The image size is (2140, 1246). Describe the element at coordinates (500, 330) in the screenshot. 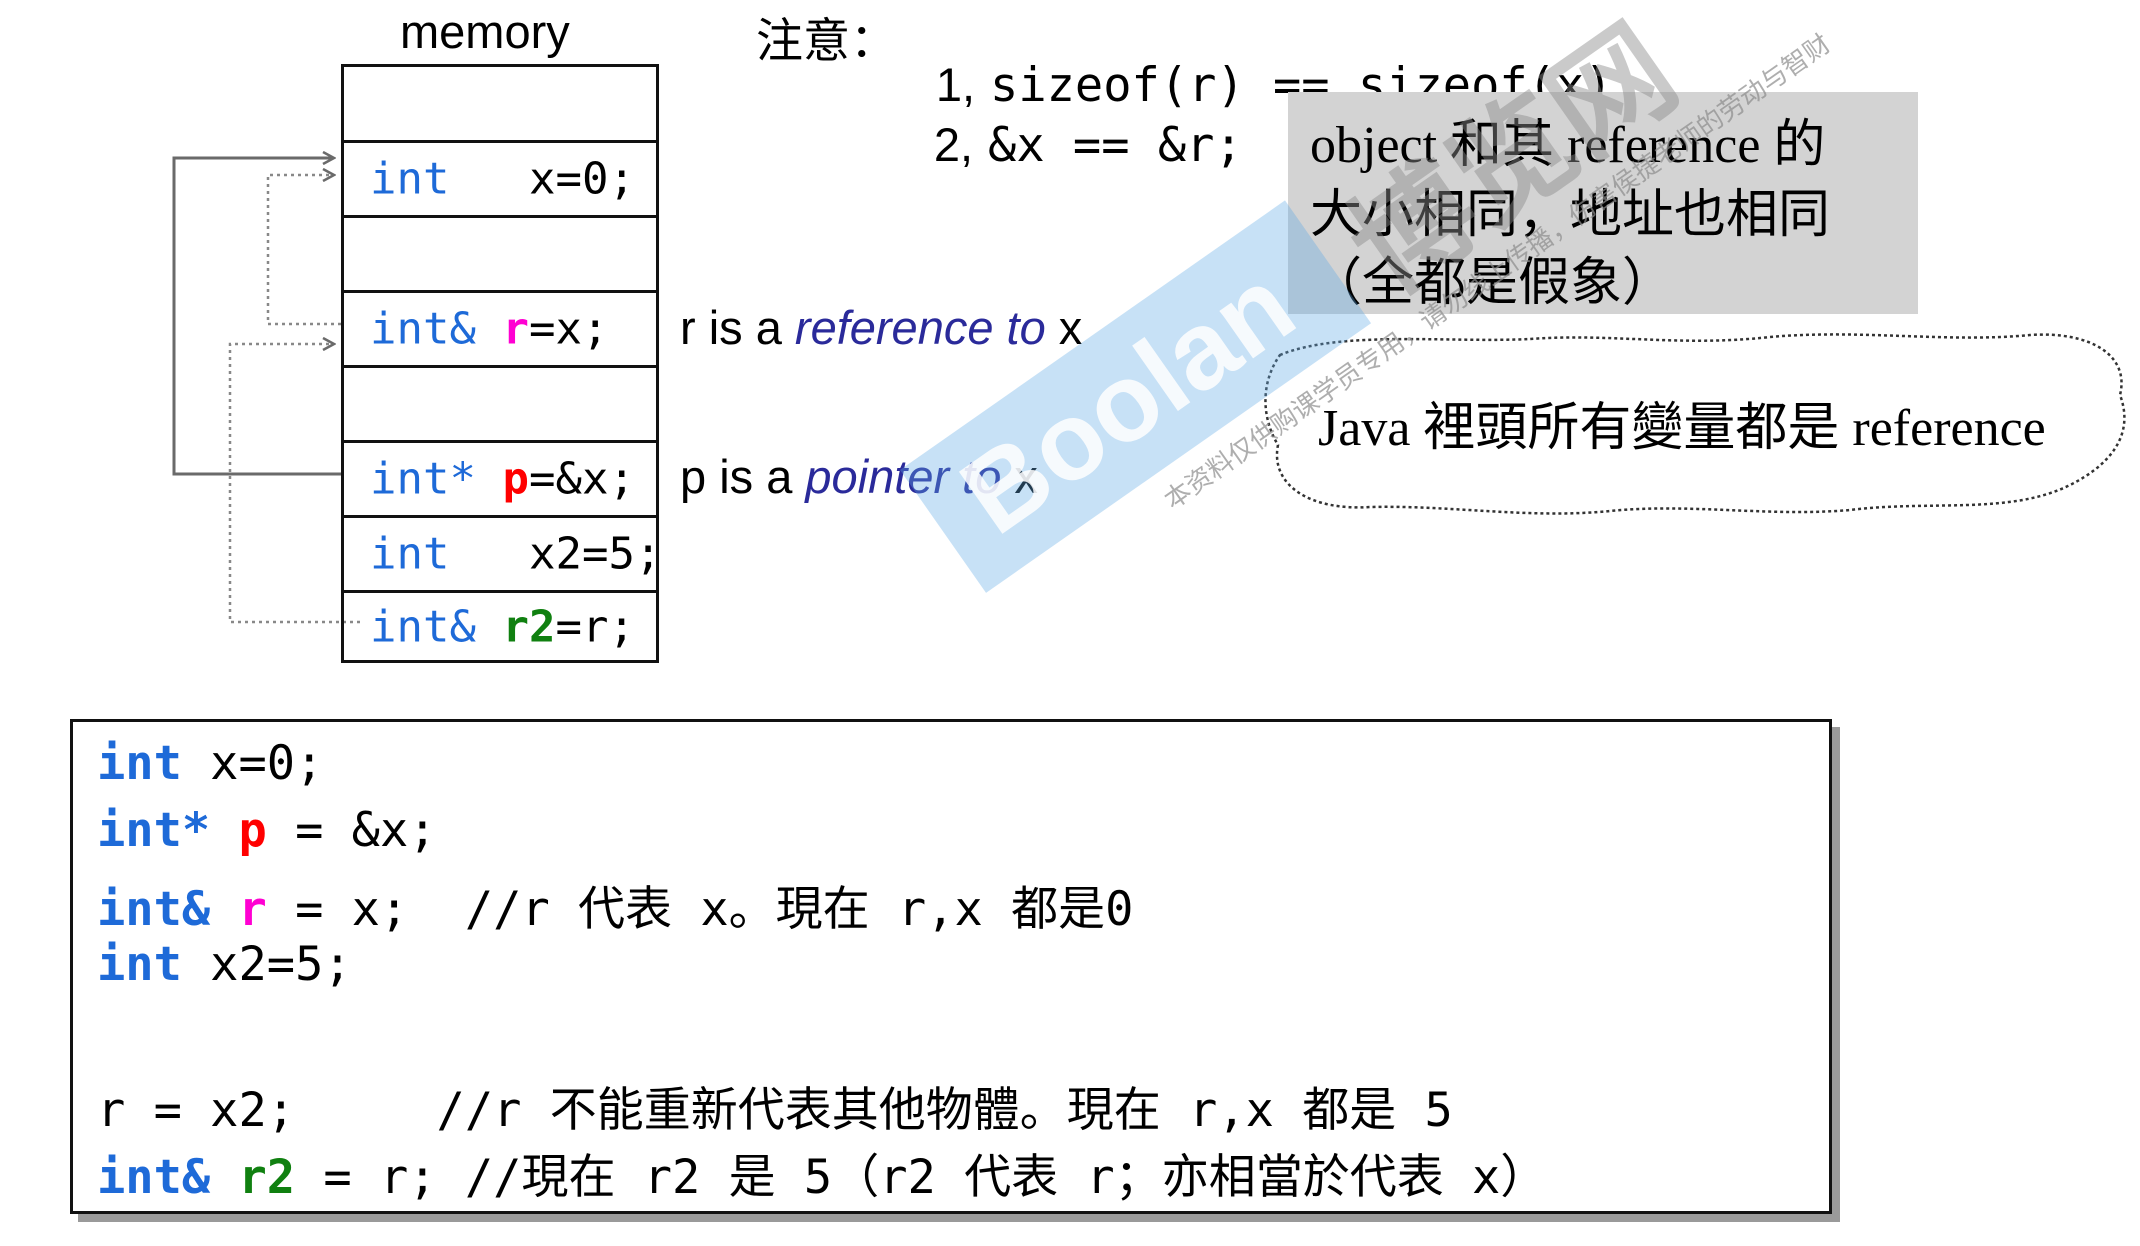

I see `memory-cell-r: int& r=x;` at that location.